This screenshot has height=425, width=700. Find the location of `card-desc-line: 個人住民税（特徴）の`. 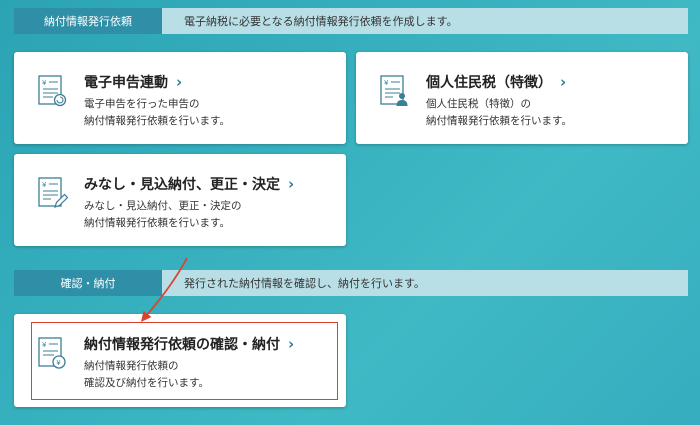

card-desc-line: 個人住民税（特徴）の is located at coordinates (478, 104).